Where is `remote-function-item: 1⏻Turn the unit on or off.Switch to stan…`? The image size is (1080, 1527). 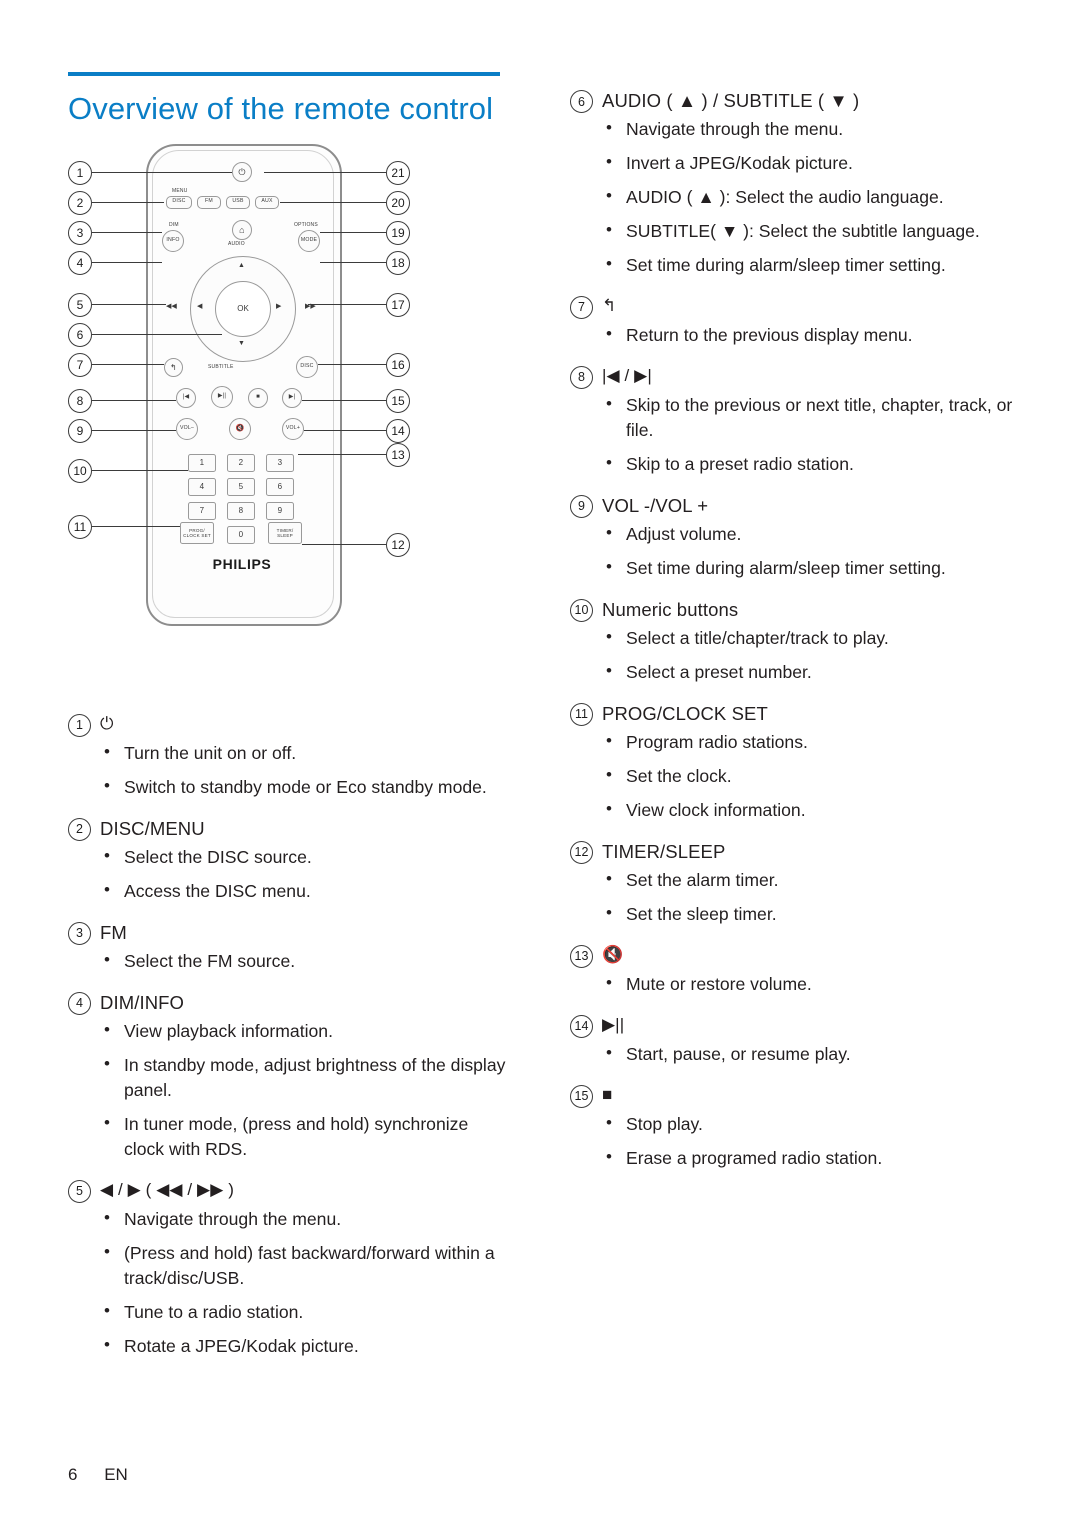 remote-function-item: 1⏻Turn the unit on or off.Switch to stan… is located at coordinates (288, 756).